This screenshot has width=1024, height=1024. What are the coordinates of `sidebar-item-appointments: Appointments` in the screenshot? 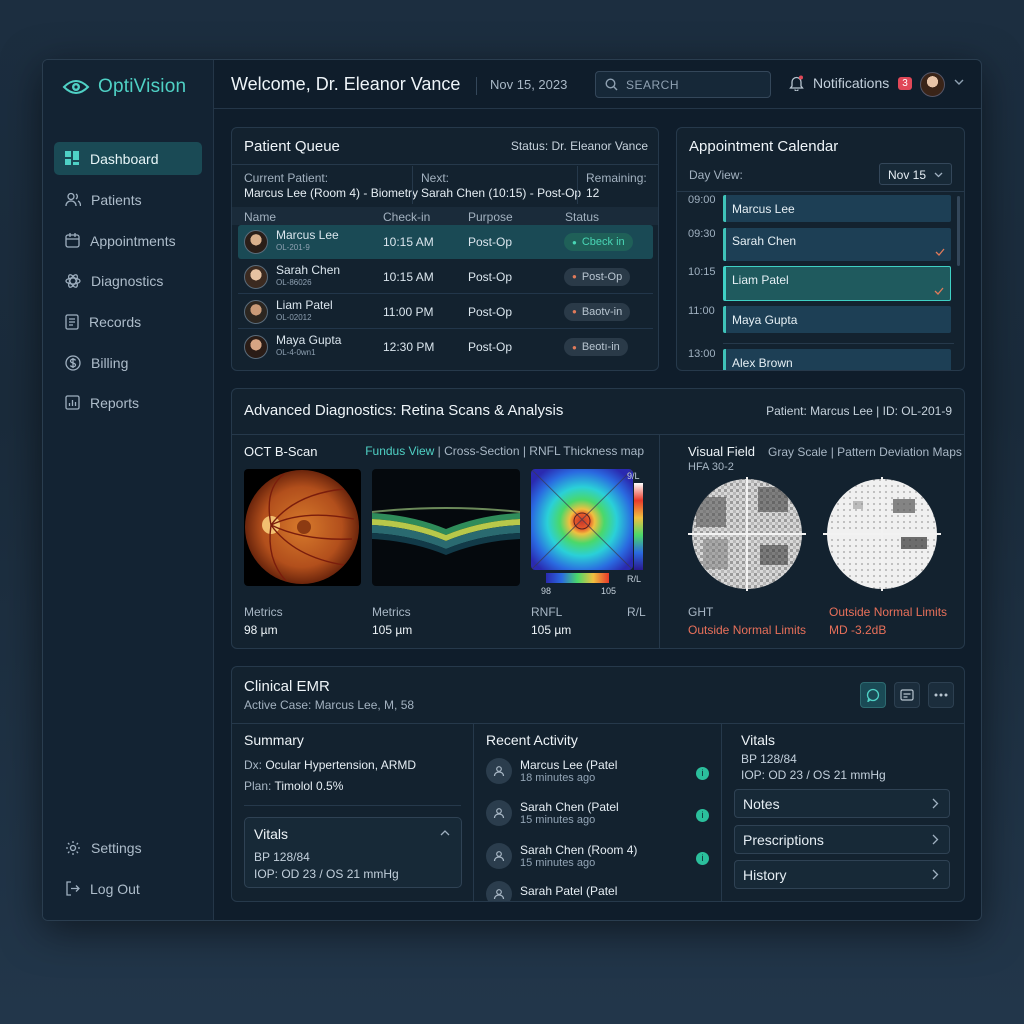 It's located at (128, 240).